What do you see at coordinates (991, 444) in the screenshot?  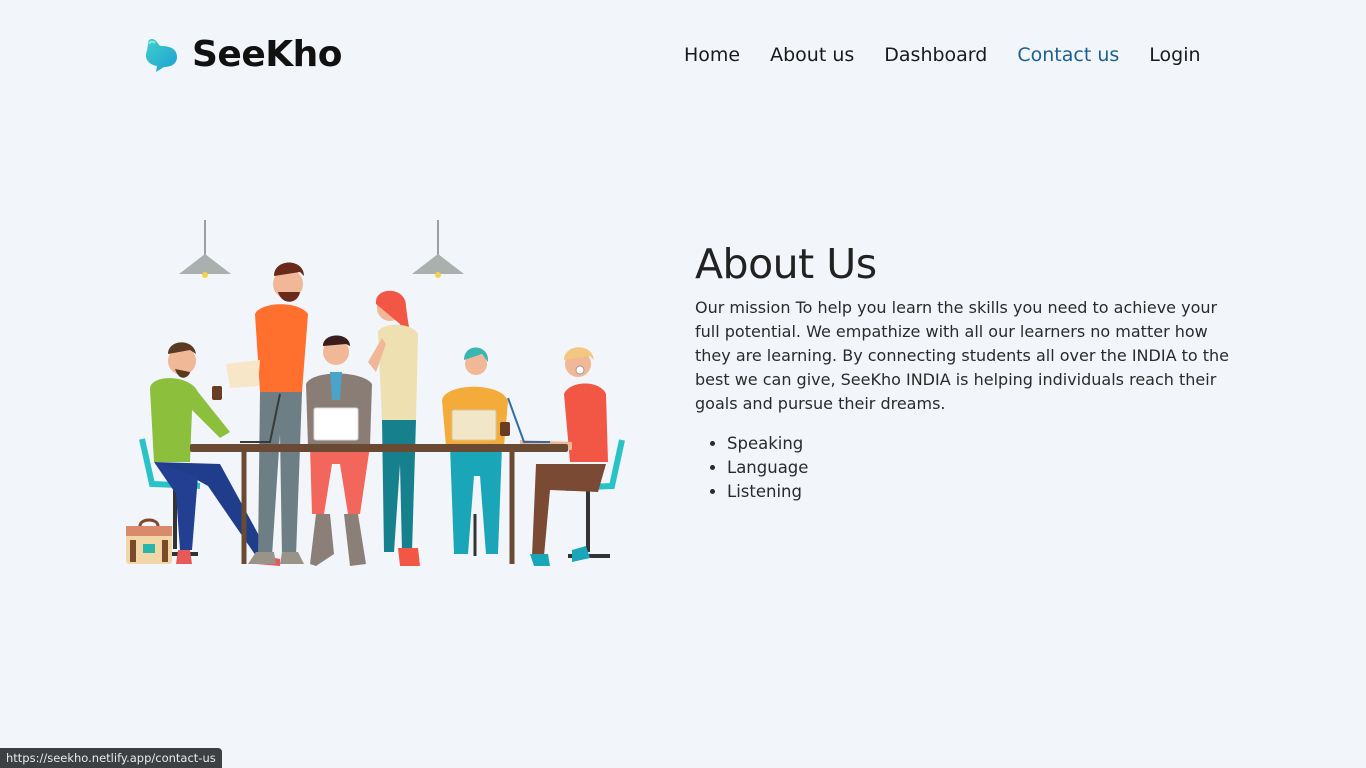 I see `list-item: Speaking` at bounding box center [991, 444].